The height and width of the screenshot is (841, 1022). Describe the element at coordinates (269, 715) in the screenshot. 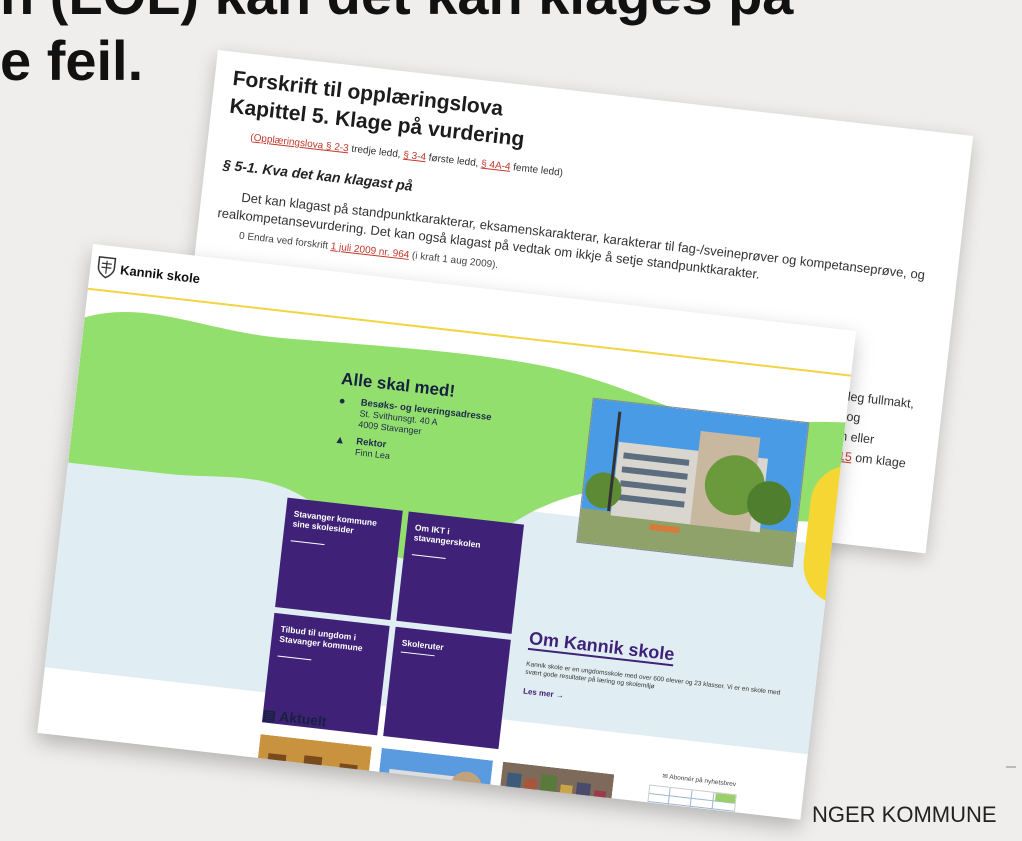

I see `newspaper-icon: ▤` at that location.